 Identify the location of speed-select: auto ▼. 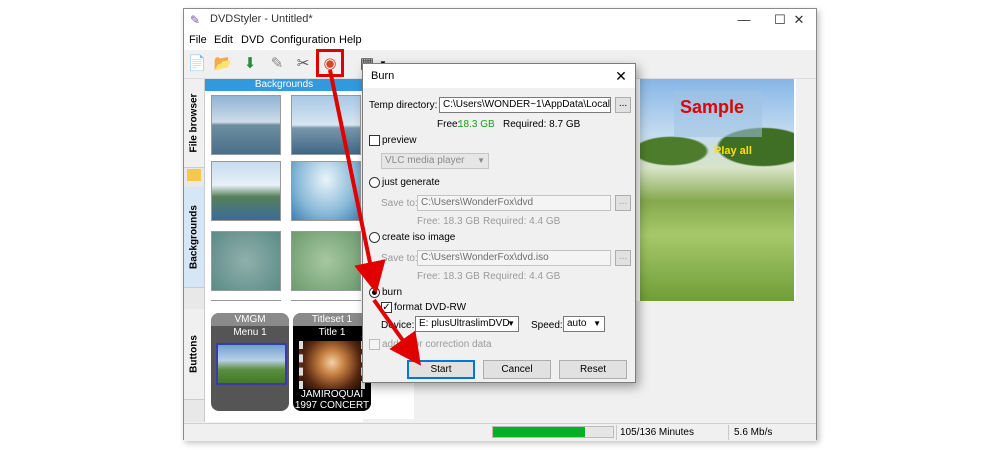
(584, 324).